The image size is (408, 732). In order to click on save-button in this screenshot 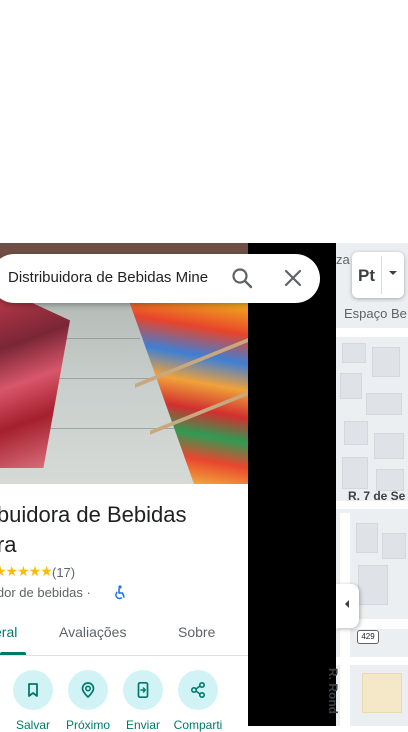, I will do `click(33, 690)`.